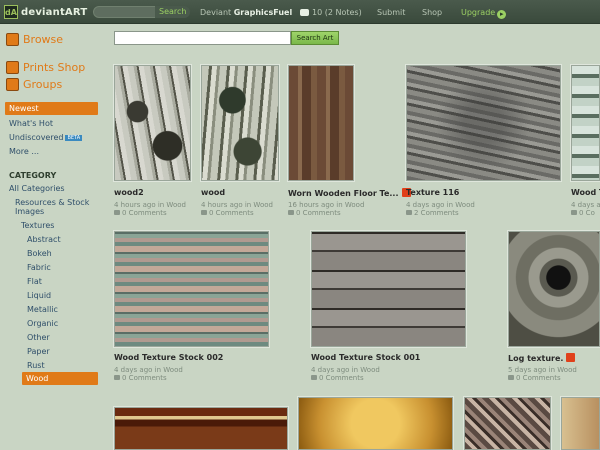 The height and width of the screenshot is (450, 600). What do you see at coordinates (31, 123) in the screenshot?
I see `sort-whats-hot: What's Hot` at bounding box center [31, 123].